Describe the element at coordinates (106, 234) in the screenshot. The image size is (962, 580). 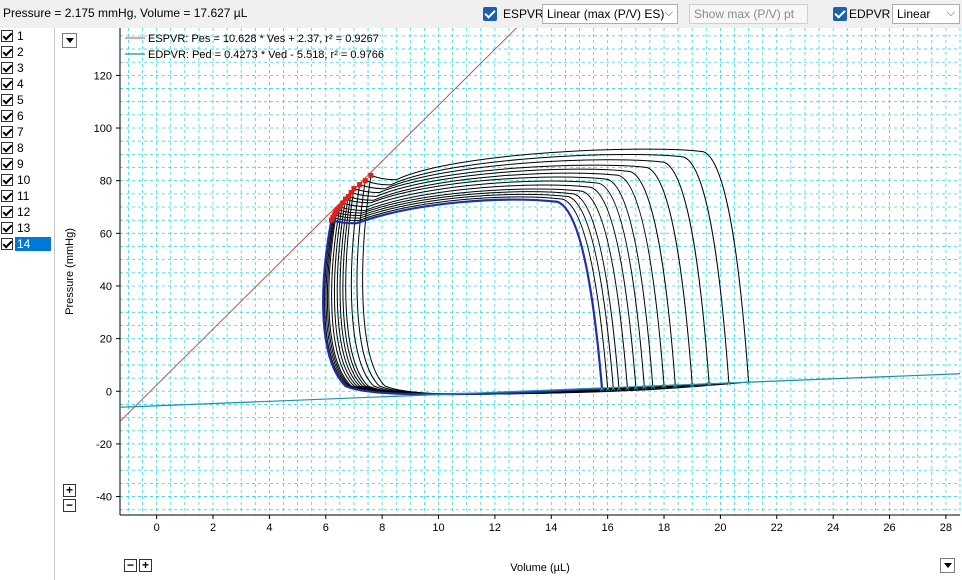
I see `y-tick-label: 60` at that location.